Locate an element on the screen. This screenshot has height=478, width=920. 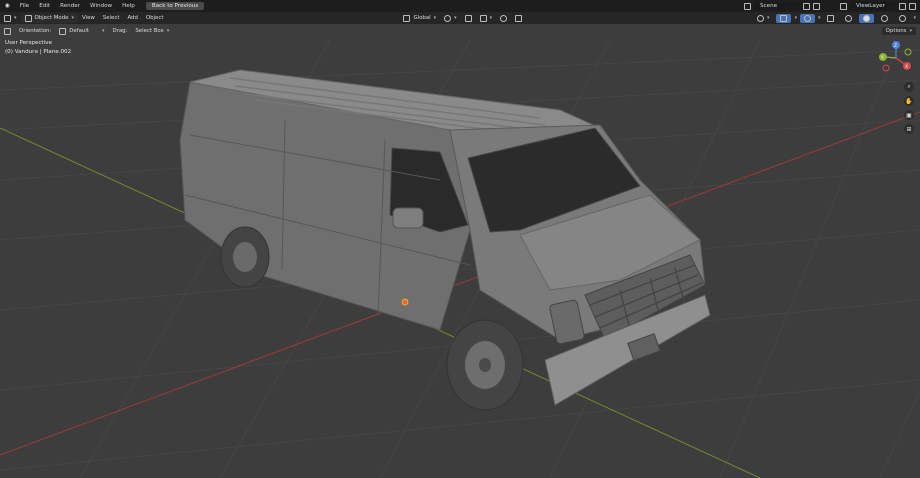
menu-edit: Edit is located at coordinates (44, 6).